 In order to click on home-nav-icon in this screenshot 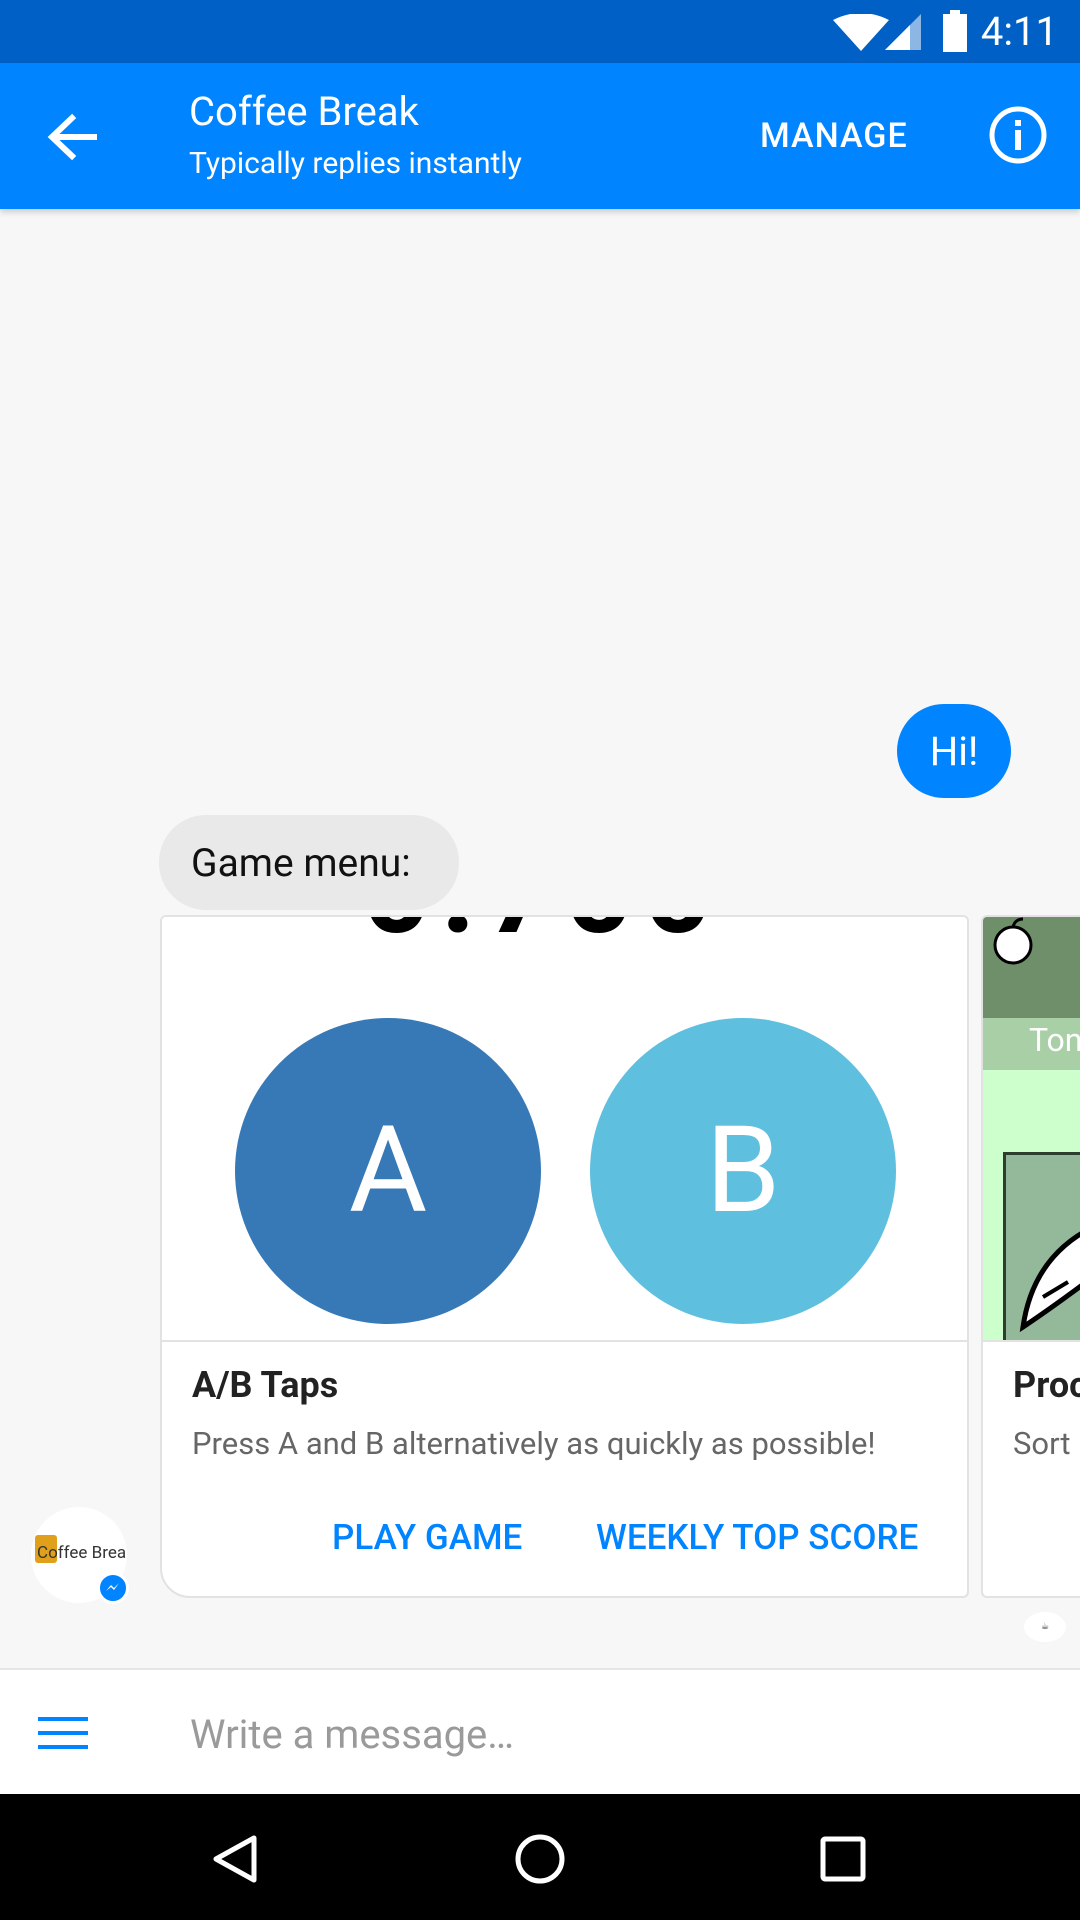, I will do `click(540, 1859)`.